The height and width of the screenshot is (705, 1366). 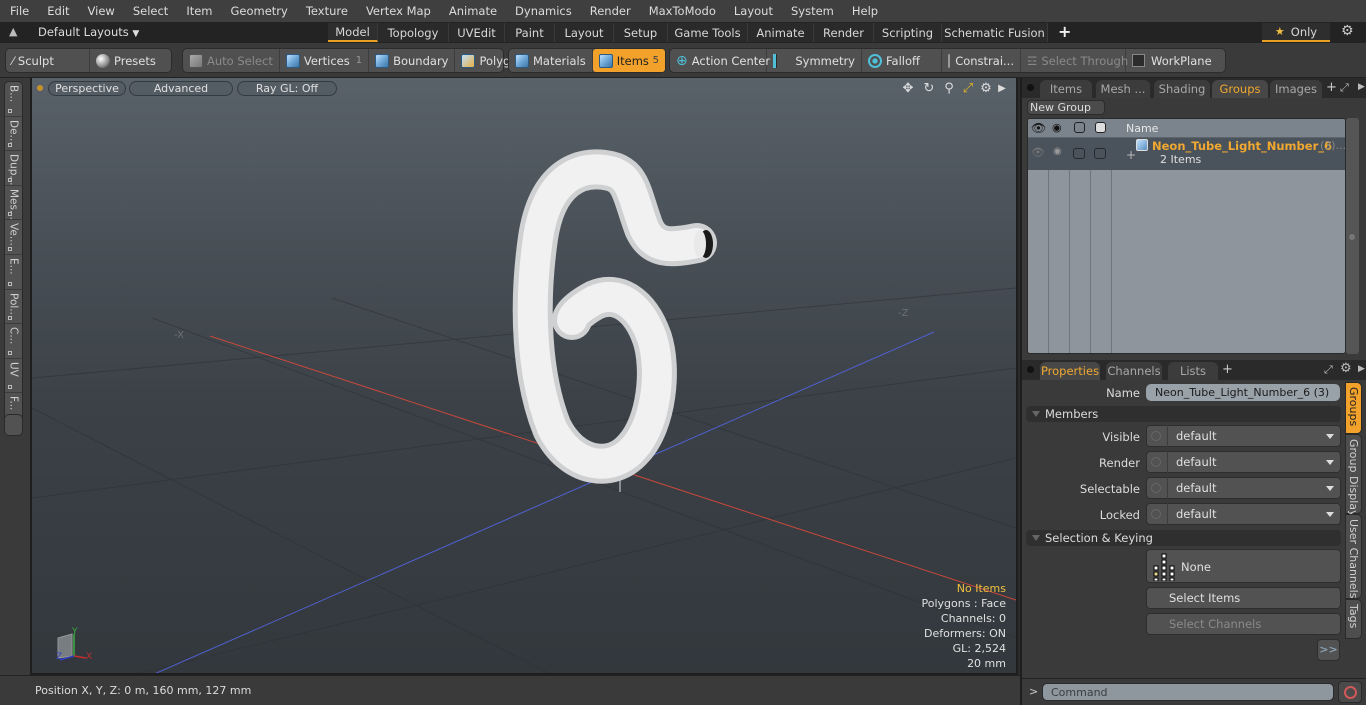 I want to click on move-view-icon: ✥, so click(x=908, y=89).